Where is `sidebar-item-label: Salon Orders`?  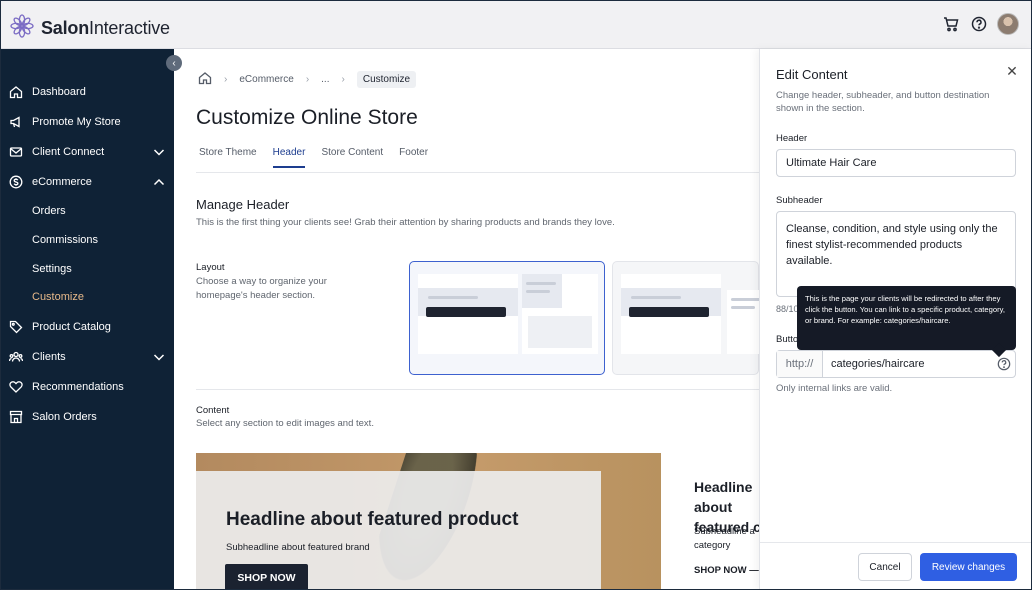 sidebar-item-label: Salon Orders is located at coordinates (64, 417).